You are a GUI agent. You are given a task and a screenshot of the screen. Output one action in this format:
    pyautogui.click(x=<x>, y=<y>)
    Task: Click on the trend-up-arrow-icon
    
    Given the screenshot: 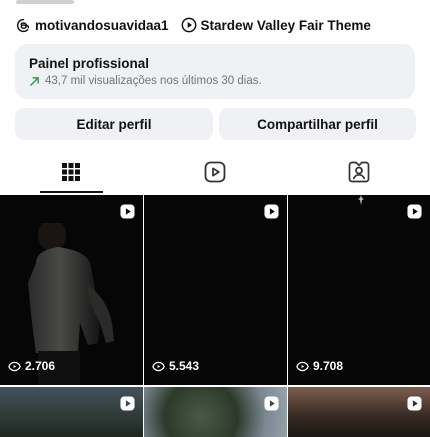 What is the action you would take?
    pyautogui.click(x=34, y=81)
    